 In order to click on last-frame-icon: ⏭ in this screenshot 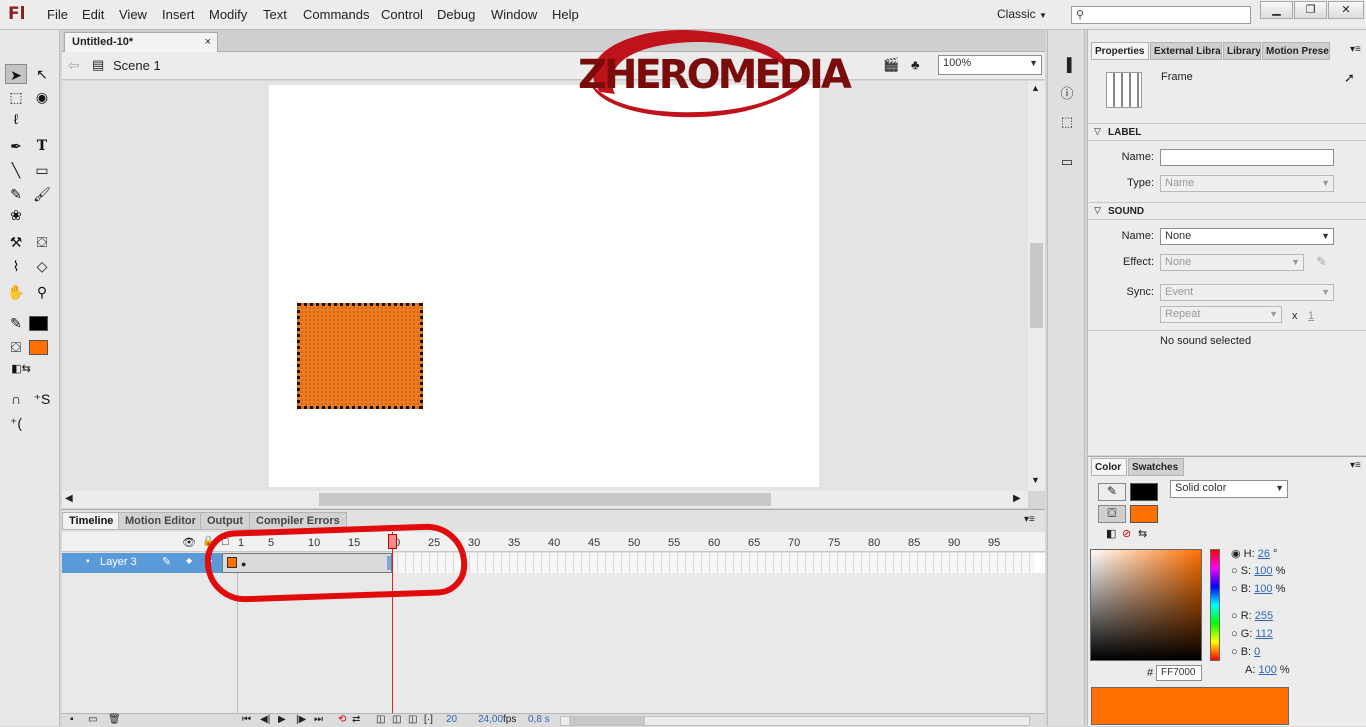, I will do `click(318, 719)`.